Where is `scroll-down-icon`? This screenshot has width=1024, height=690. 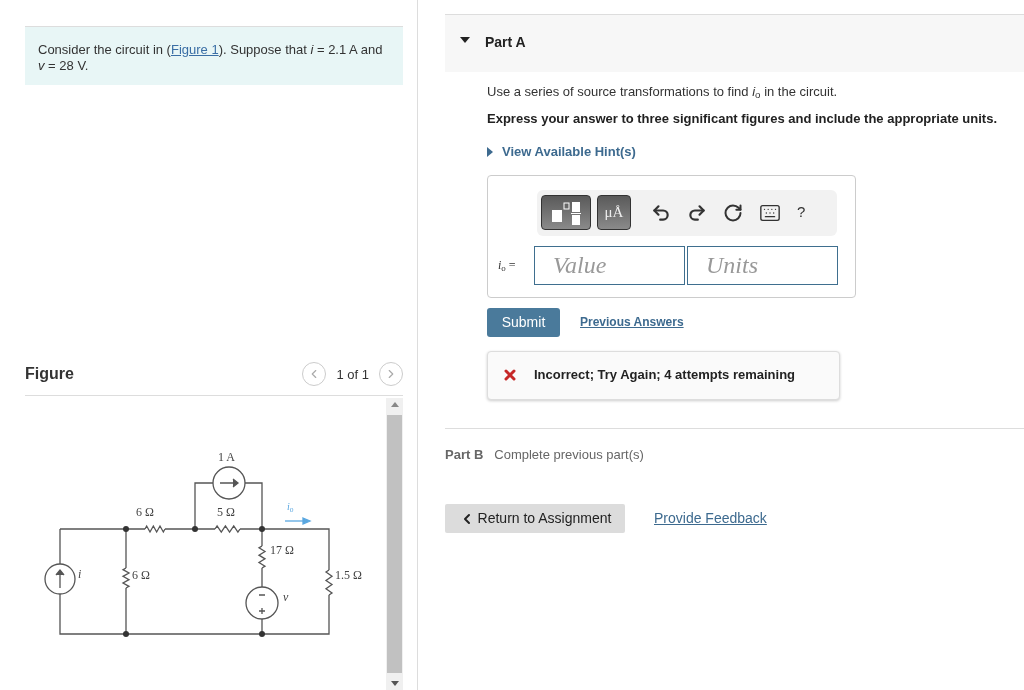 scroll-down-icon is located at coordinates (394, 683).